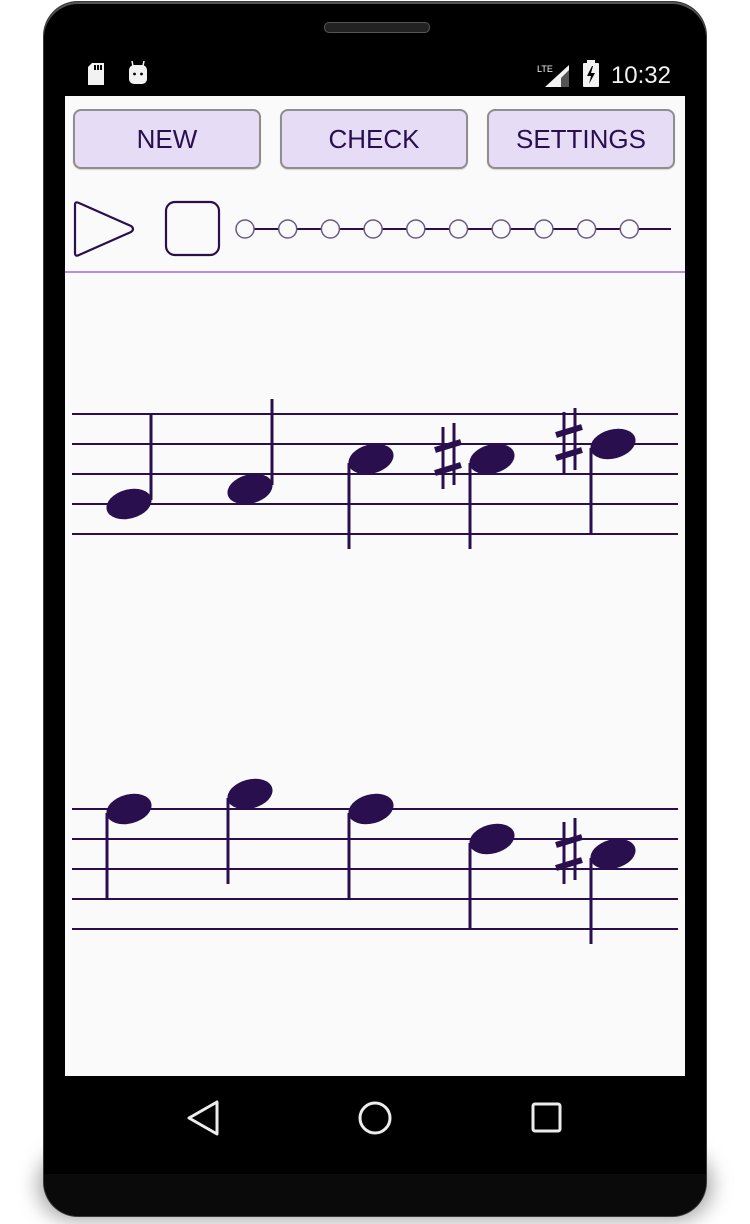 This screenshot has height=1224, width=750. What do you see at coordinates (370, 496) in the screenshot?
I see `note-C5` at bounding box center [370, 496].